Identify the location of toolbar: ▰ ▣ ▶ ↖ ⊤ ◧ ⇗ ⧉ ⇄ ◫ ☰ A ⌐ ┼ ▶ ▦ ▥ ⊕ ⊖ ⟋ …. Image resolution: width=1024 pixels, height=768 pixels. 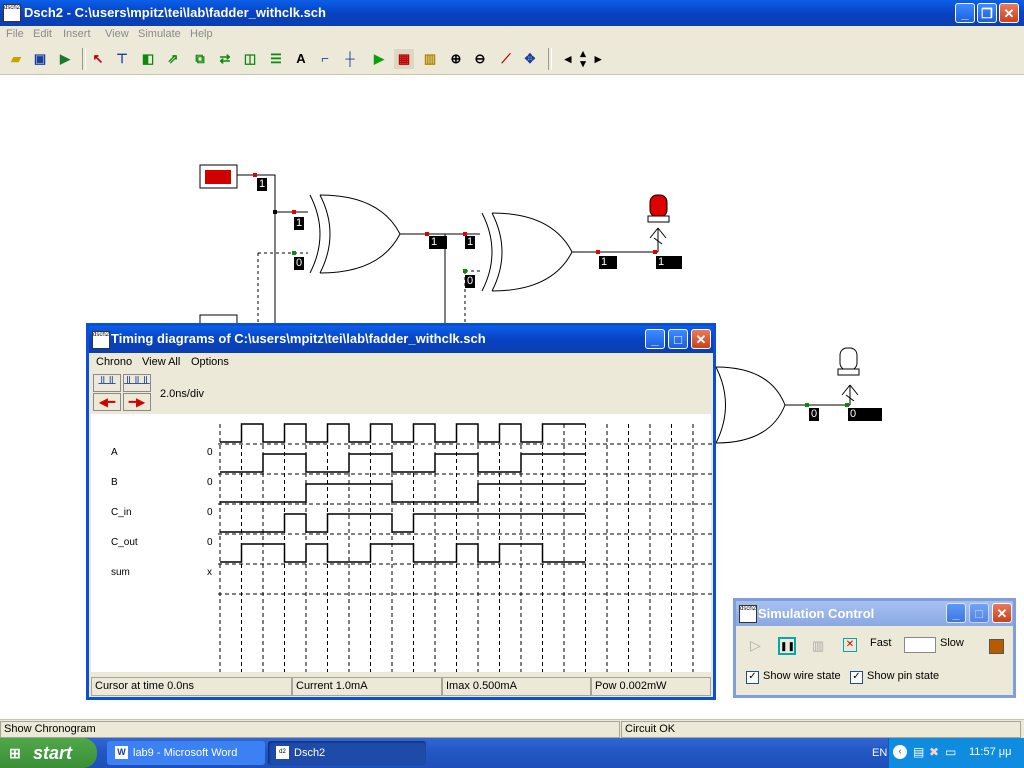
(512, 59).